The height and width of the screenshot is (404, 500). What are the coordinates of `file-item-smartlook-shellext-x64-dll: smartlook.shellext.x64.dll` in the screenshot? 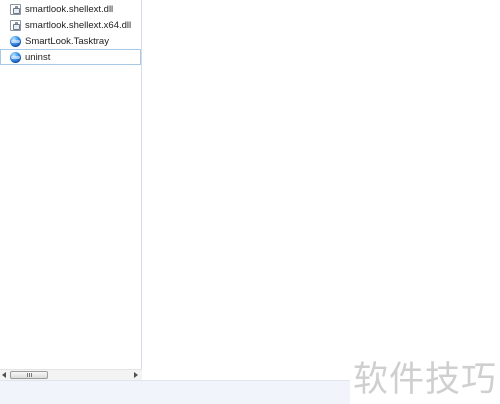 It's located at (71, 25).